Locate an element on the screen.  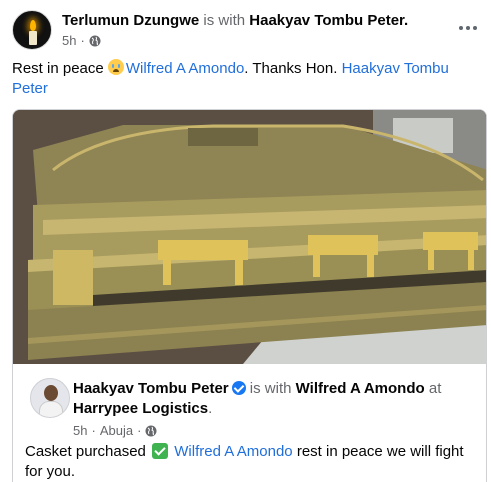
shared-tagged-person: Wilfred A Amondo is located at coordinates (360, 388).